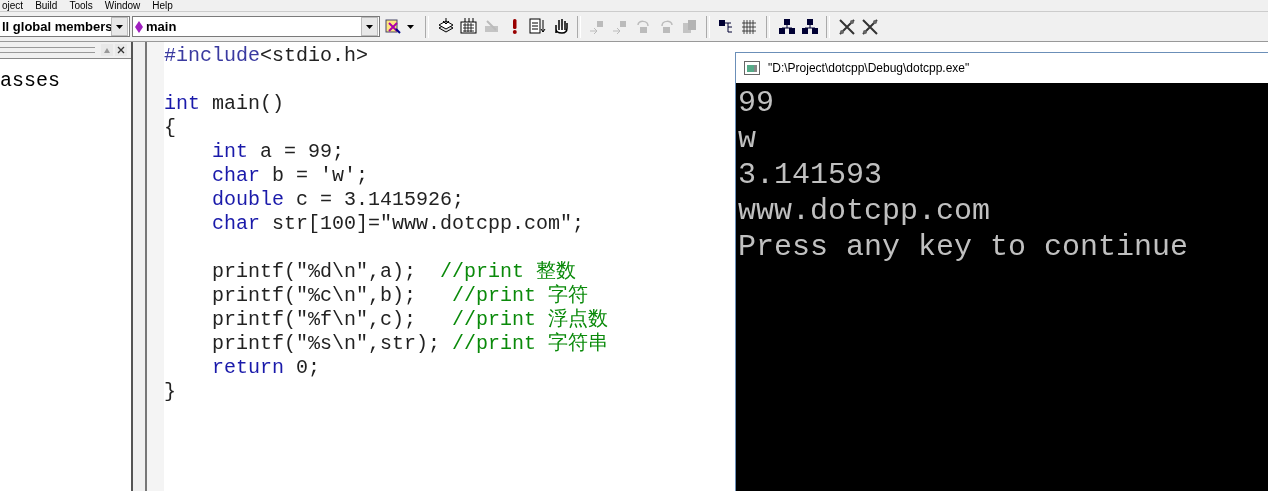 The image size is (1268, 491). I want to click on console-output-line: Press any key to continue, so click(963, 247).